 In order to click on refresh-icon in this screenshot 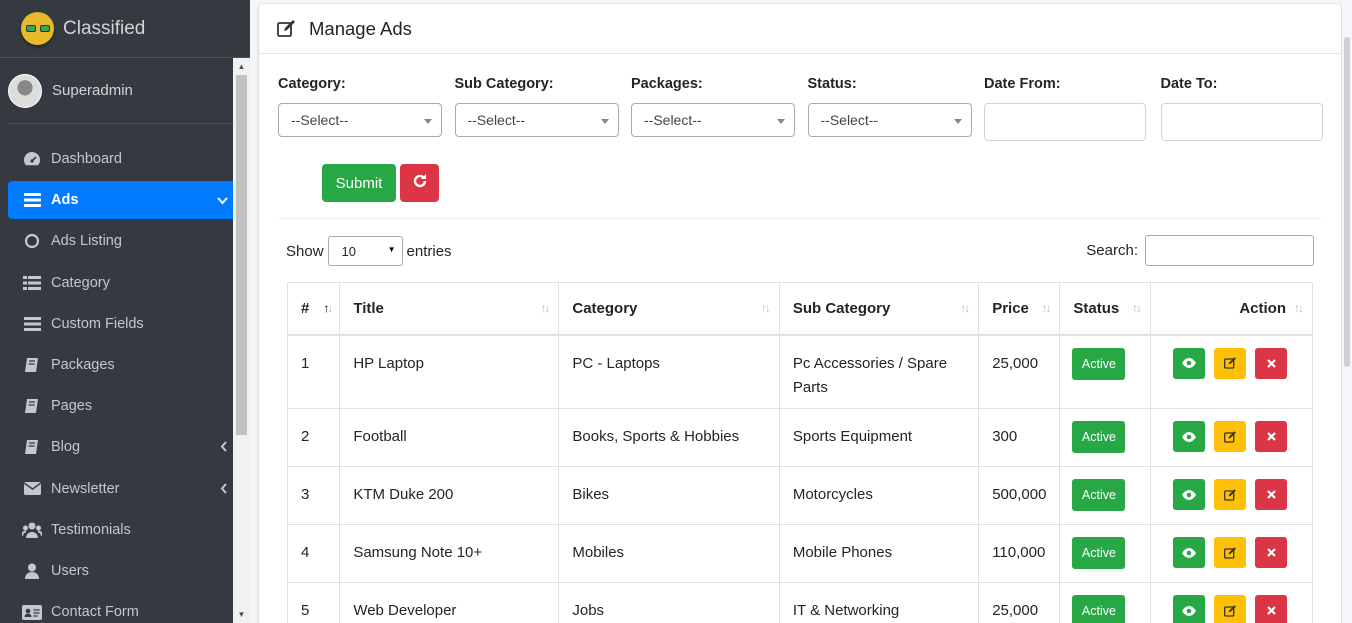, I will do `click(420, 183)`.